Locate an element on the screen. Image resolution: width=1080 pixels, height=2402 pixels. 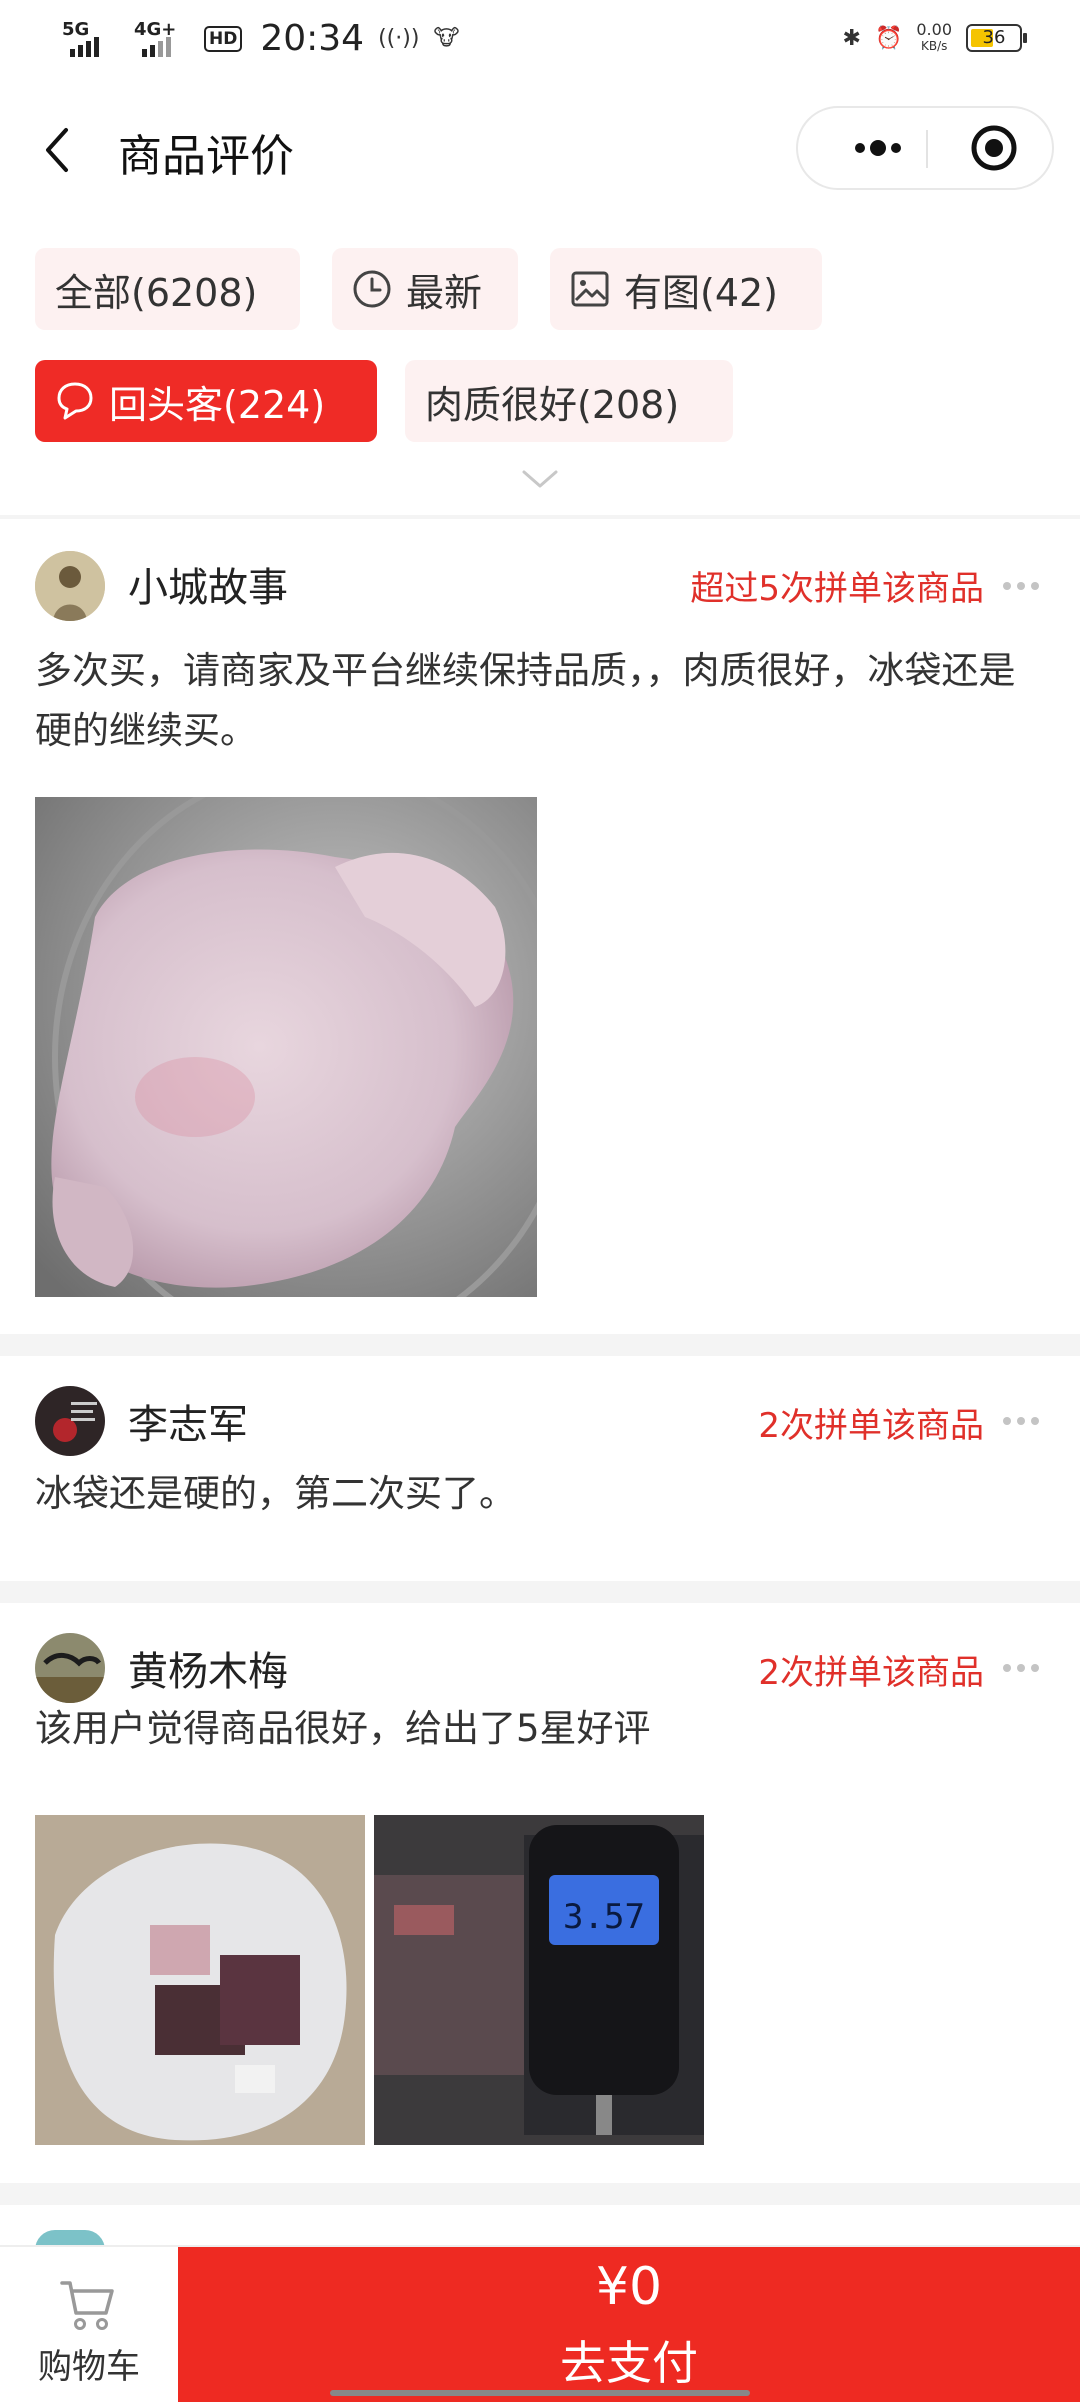
home-indicator is located at coordinates (540, 2393).